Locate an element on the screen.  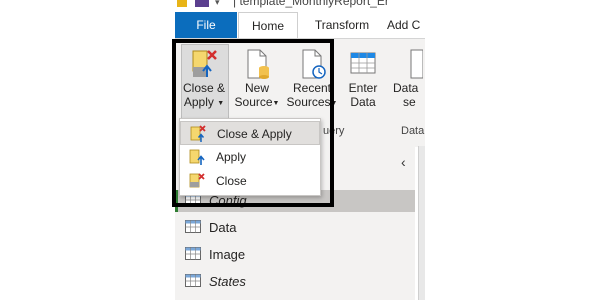
enter-data-label-1: Enter is located at coordinates (363, 88).